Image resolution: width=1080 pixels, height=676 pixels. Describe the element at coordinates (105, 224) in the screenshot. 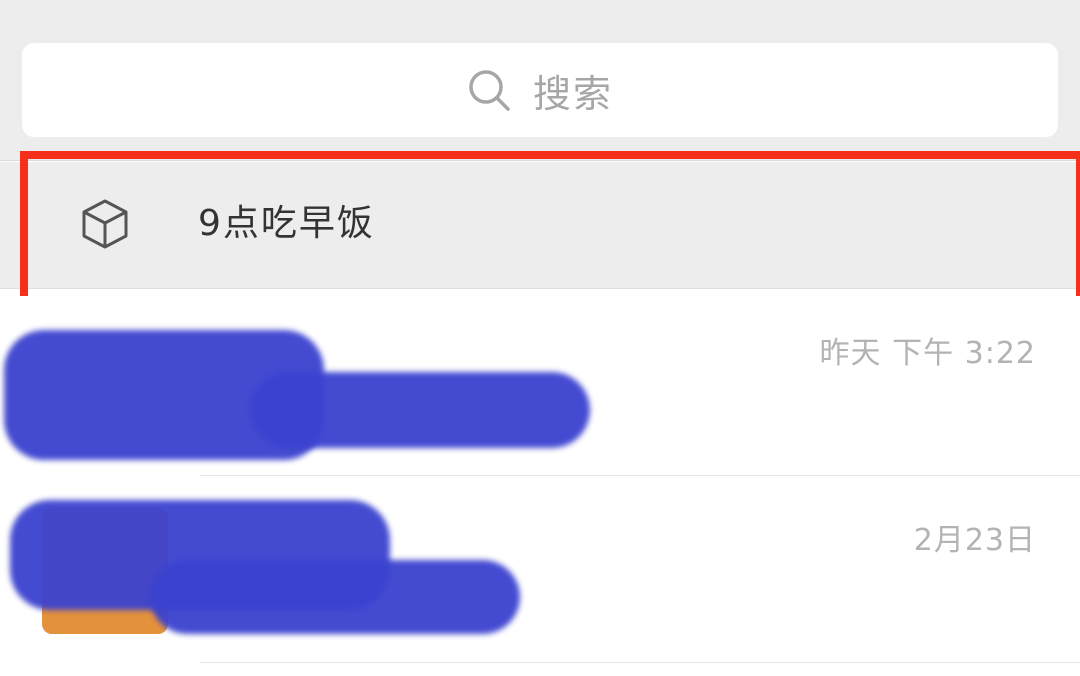

I see `cube-icon` at that location.